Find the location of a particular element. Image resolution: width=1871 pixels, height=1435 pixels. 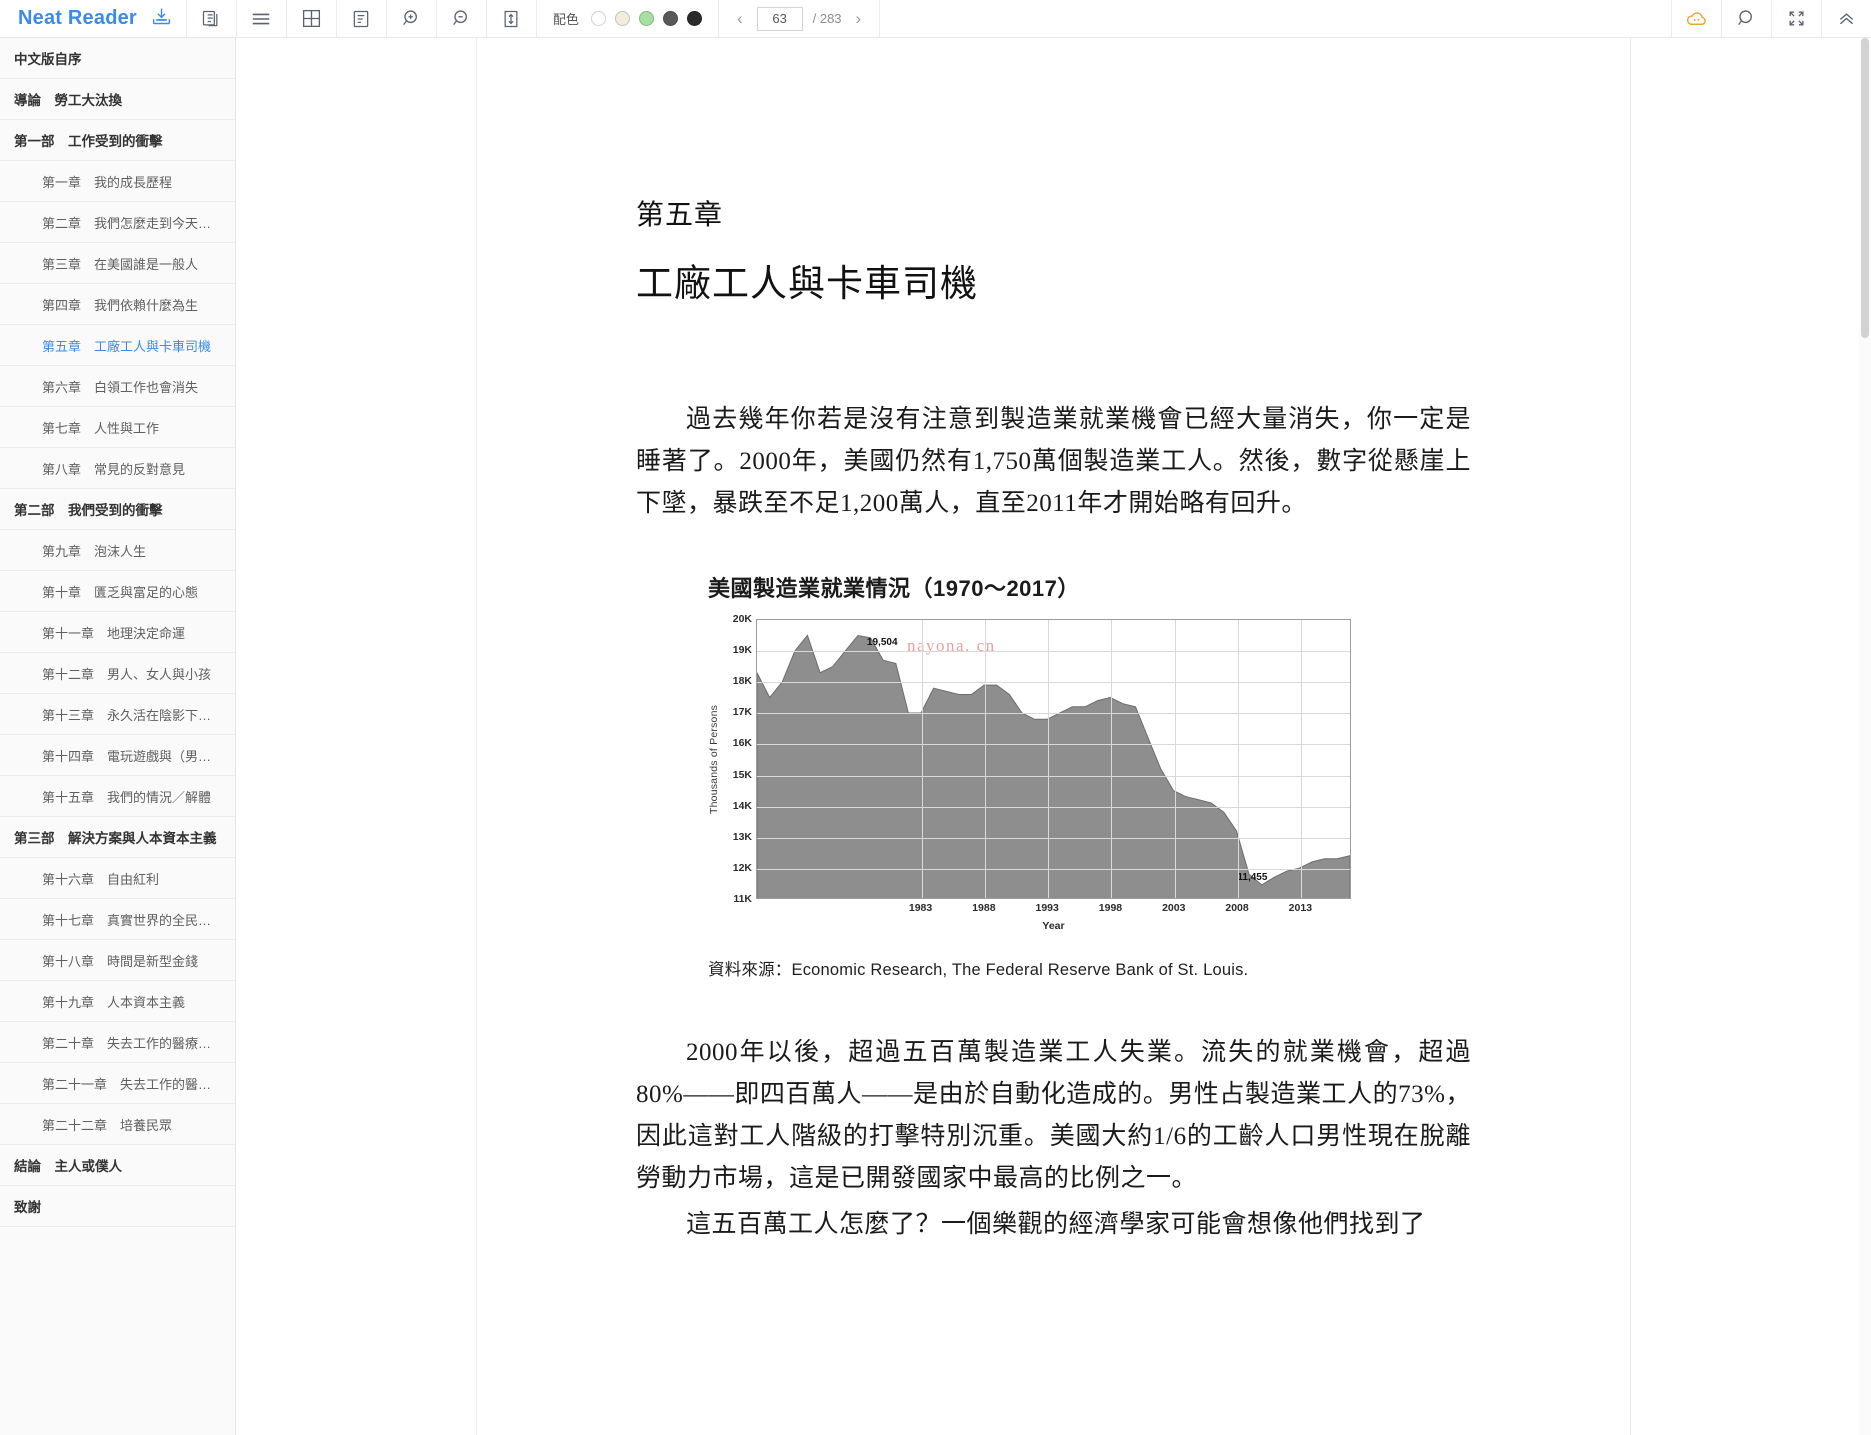

sidebar-item-label: 第十八章 時間是新型金錢 is located at coordinates (120, 961).